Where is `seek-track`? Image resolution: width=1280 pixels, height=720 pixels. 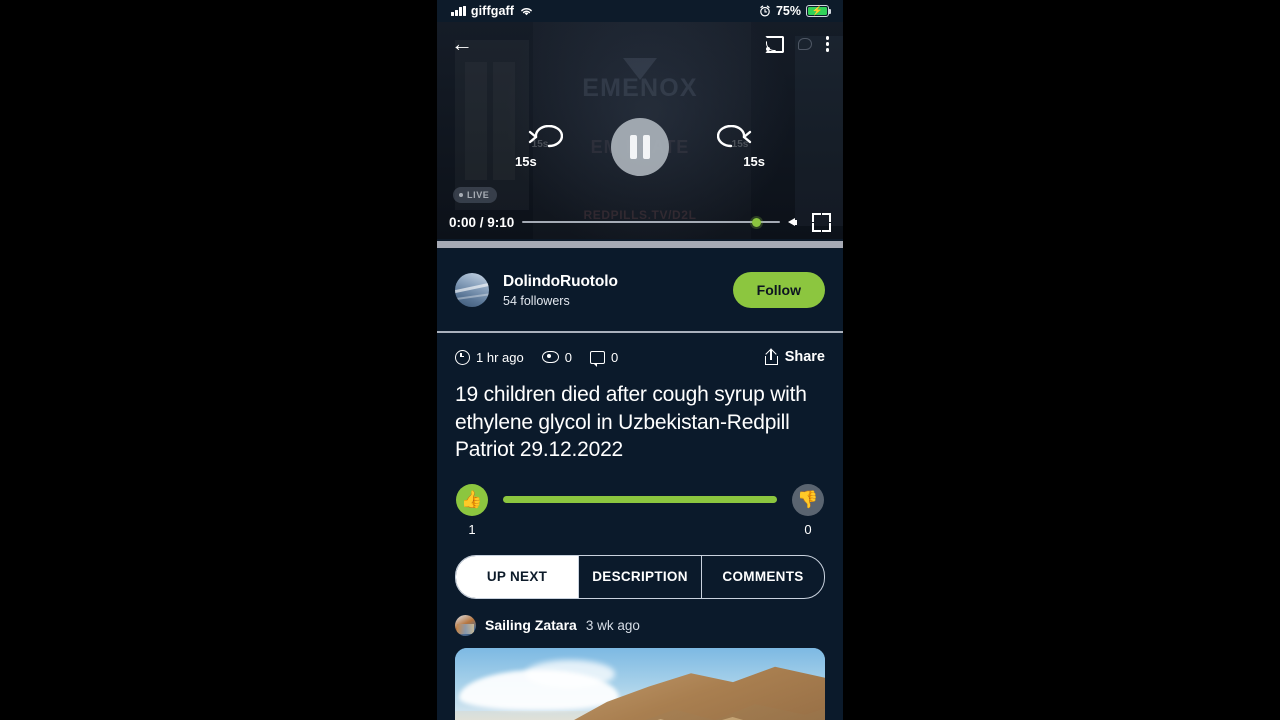 seek-track is located at coordinates (651, 222).